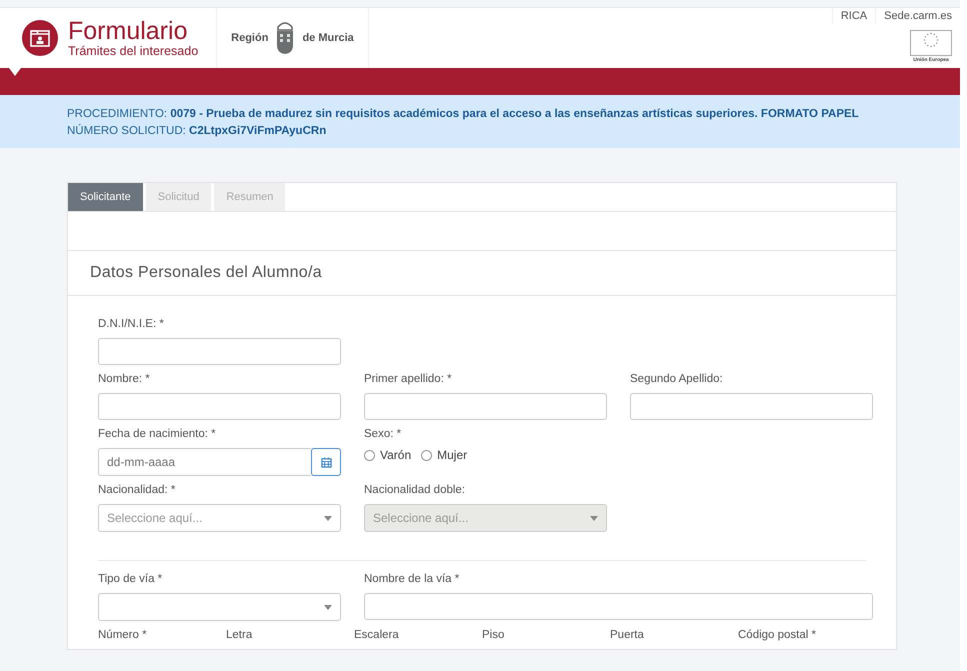 The image size is (967, 671). Describe the element at coordinates (131, 324) in the screenshot. I see `field-label: D.N.I/N.I.E: *` at that location.